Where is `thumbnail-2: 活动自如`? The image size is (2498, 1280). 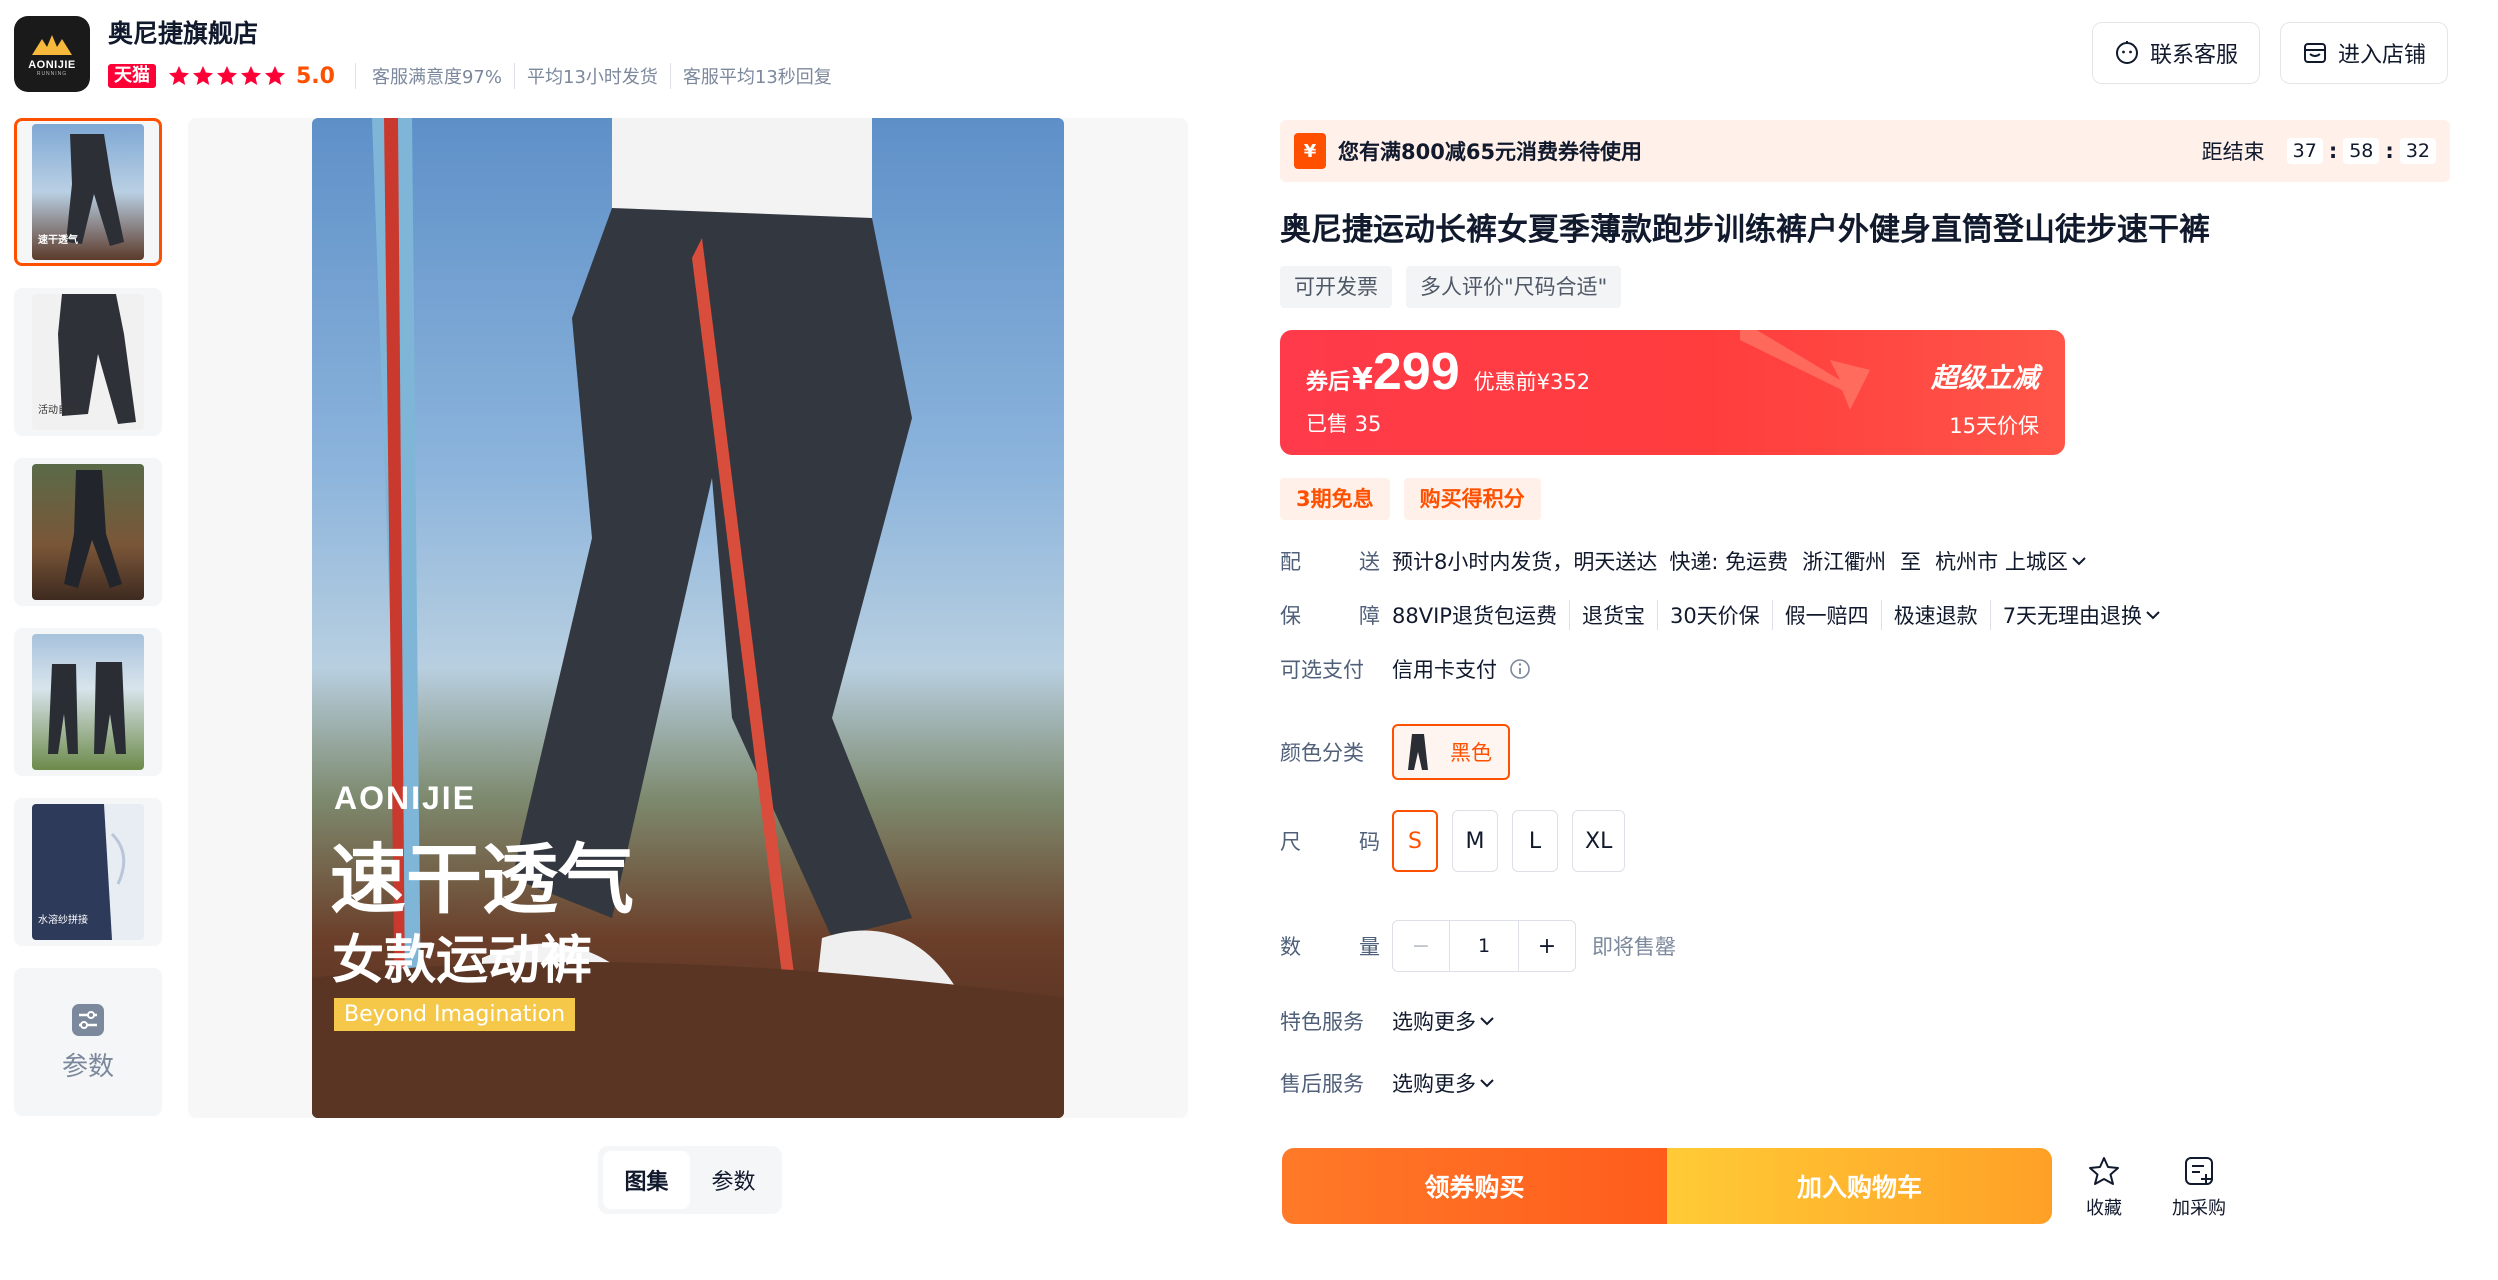
thumbnail-2: 活动自如 is located at coordinates (88, 362).